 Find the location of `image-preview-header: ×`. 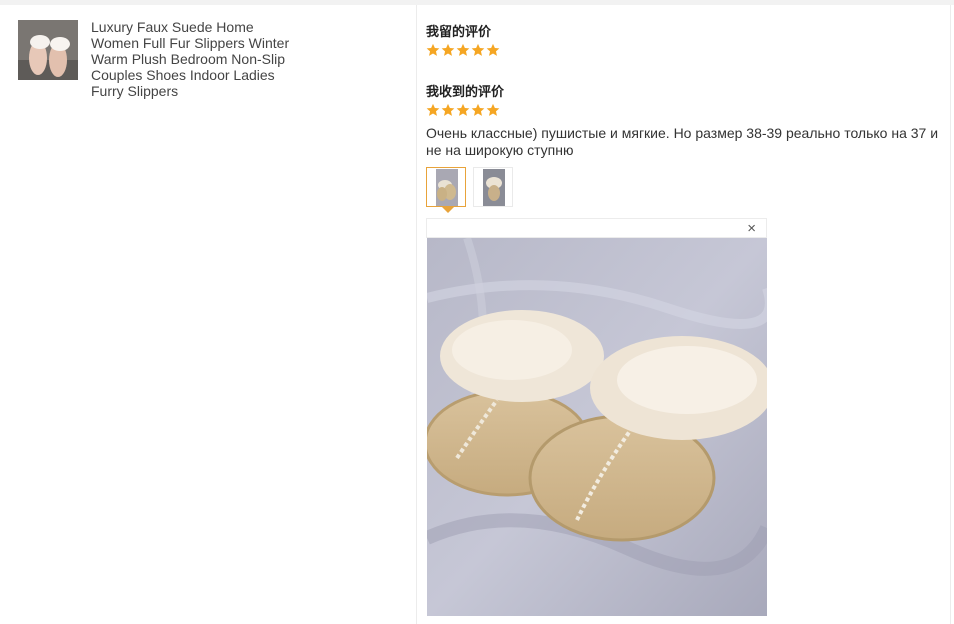

image-preview-header: × is located at coordinates (596, 228).